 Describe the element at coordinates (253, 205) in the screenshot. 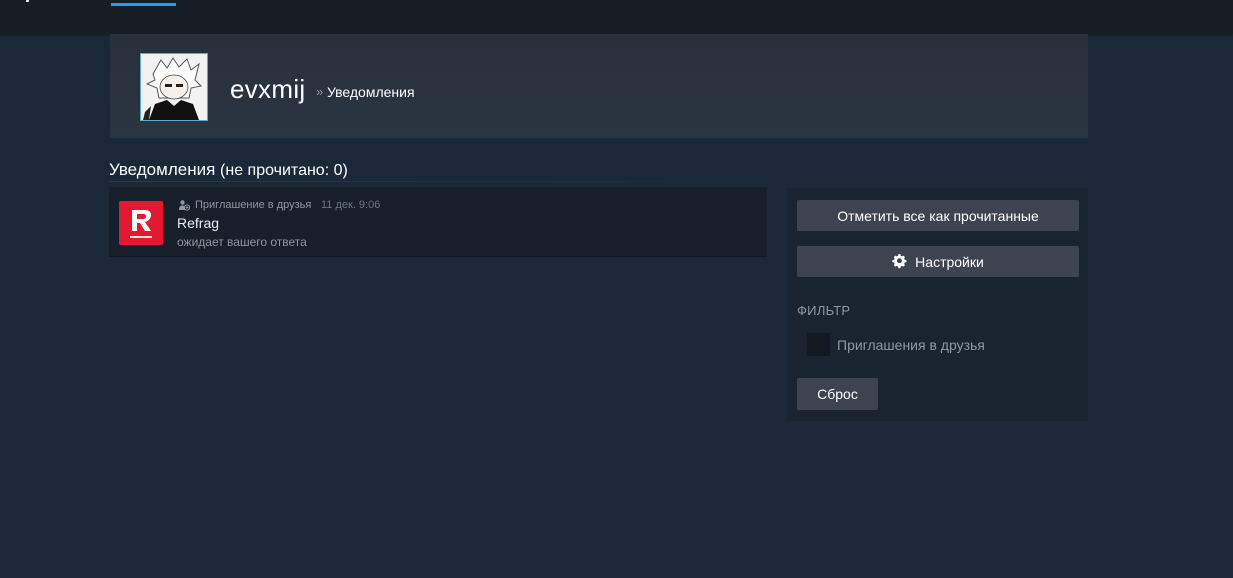

I see `notification-type-label: Приглашение в друзья` at that location.